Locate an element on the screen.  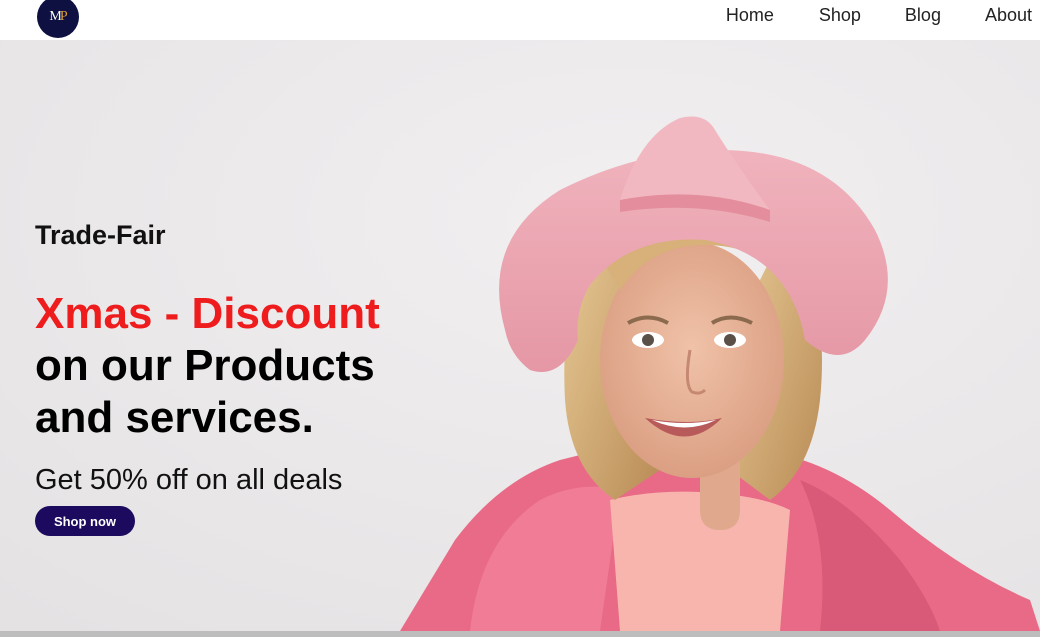
logo-letter-p: P is located at coordinates (63, 16).